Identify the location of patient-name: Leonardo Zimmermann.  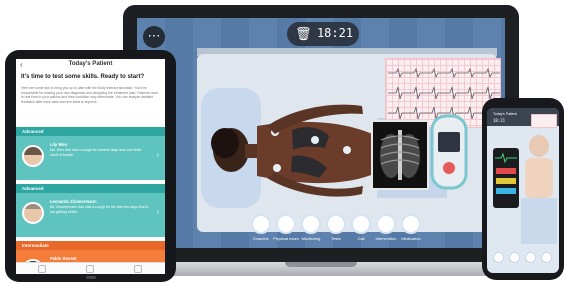
(73, 201).